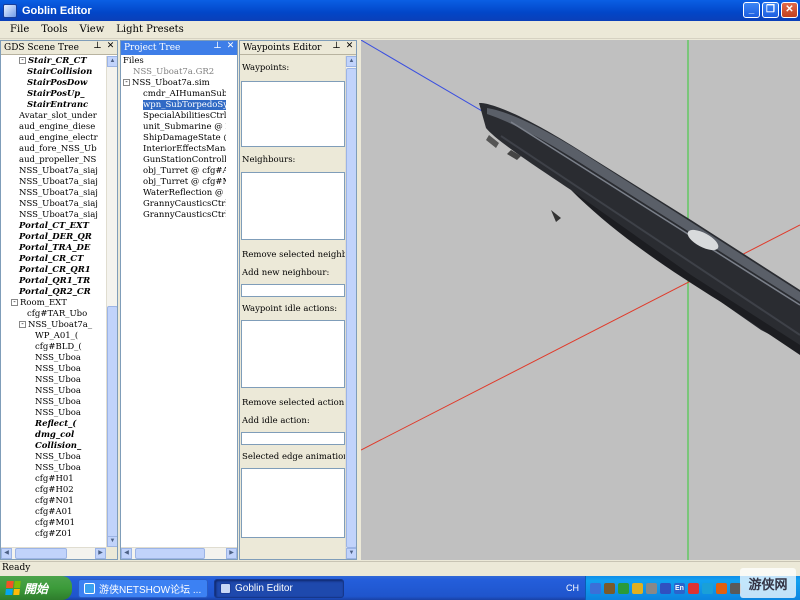 This screenshot has width=800, height=600. Describe the element at coordinates (53, 435) in the screenshot. I see `tree-item: dmg_col` at that location.